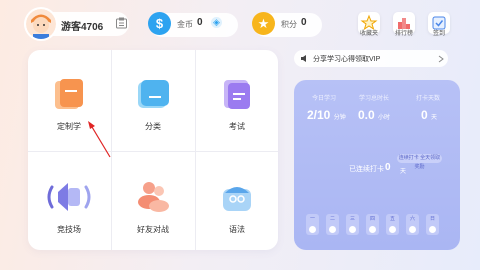 This screenshot has height=270, width=480. What do you see at coordinates (69, 229) in the screenshot?
I see `menu-label-arena: 竞技场` at bounding box center [69, 229].